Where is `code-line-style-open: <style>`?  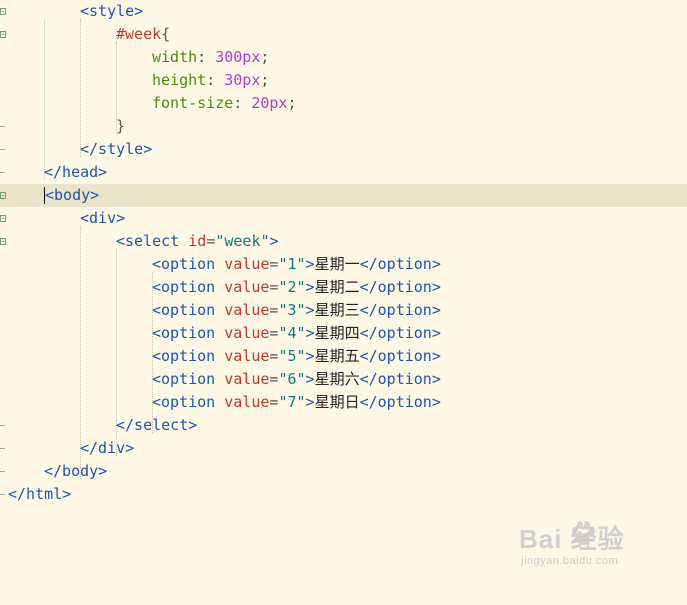
code-line-style-open: <style> is located at coordinates (343, 11).